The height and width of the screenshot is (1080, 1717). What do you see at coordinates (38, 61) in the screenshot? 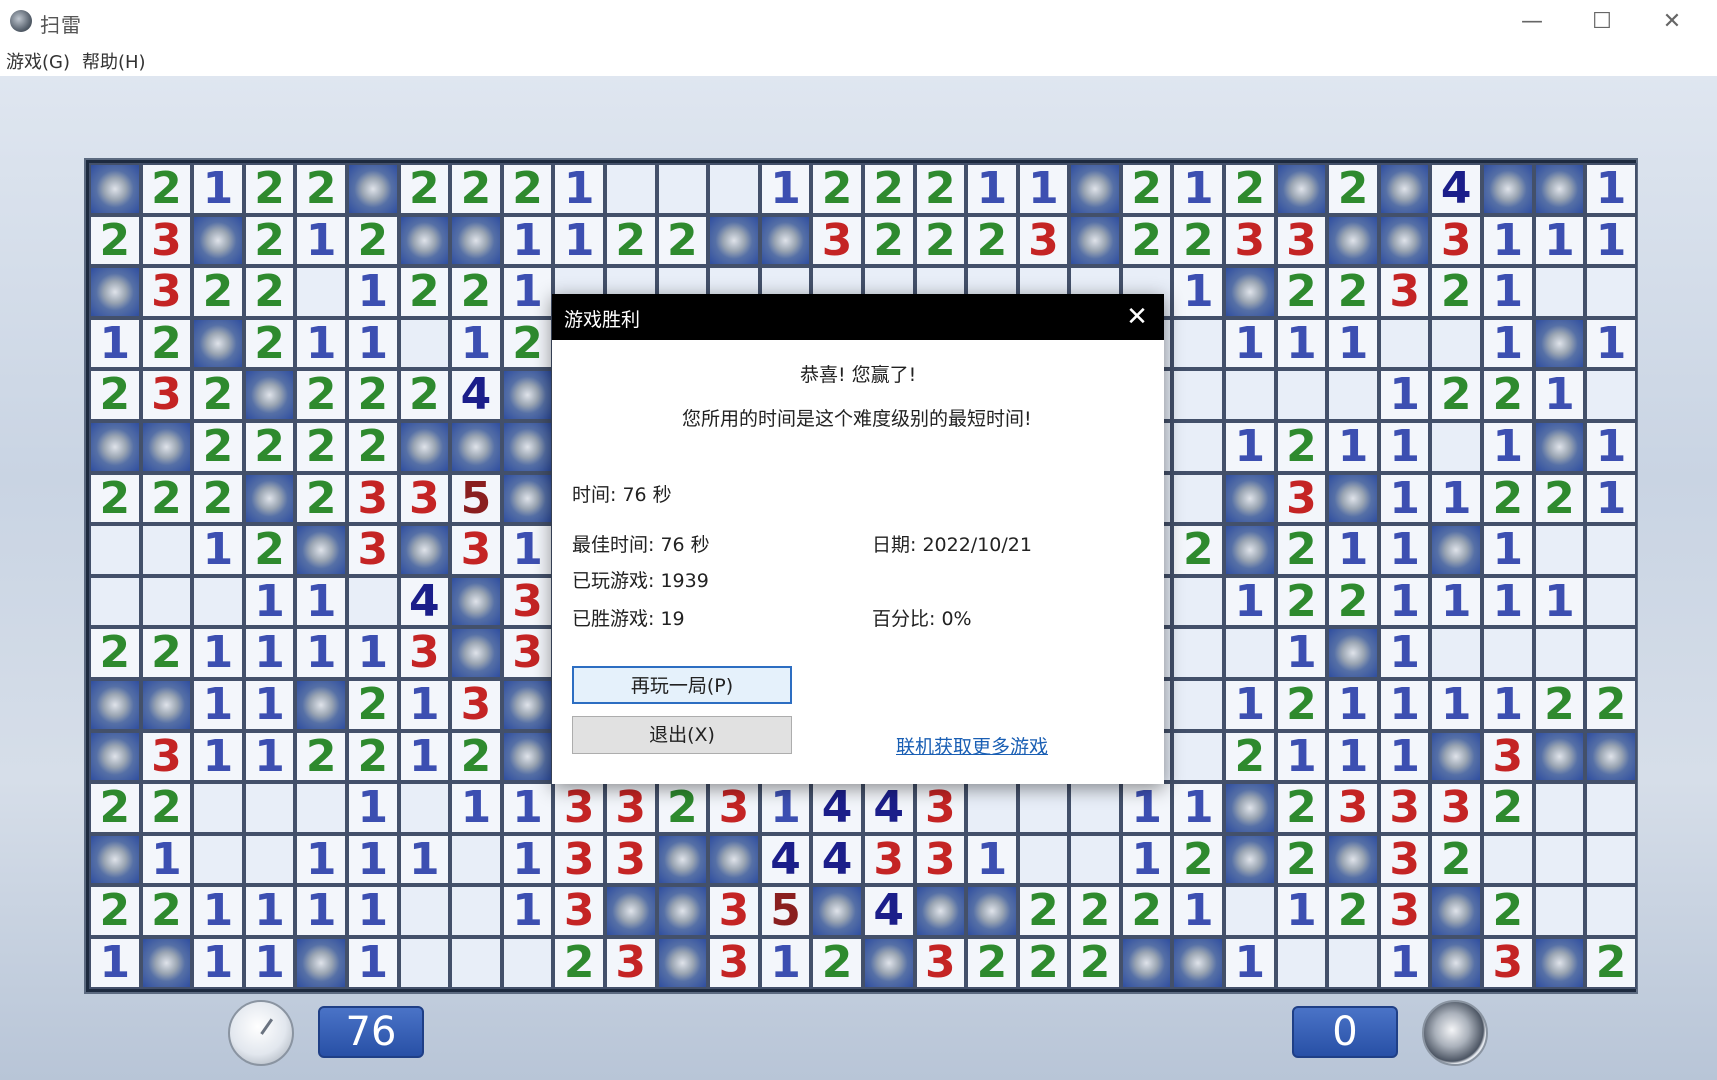
I see `menu-game: 游戏(G)` at bounding box center [38, 61].